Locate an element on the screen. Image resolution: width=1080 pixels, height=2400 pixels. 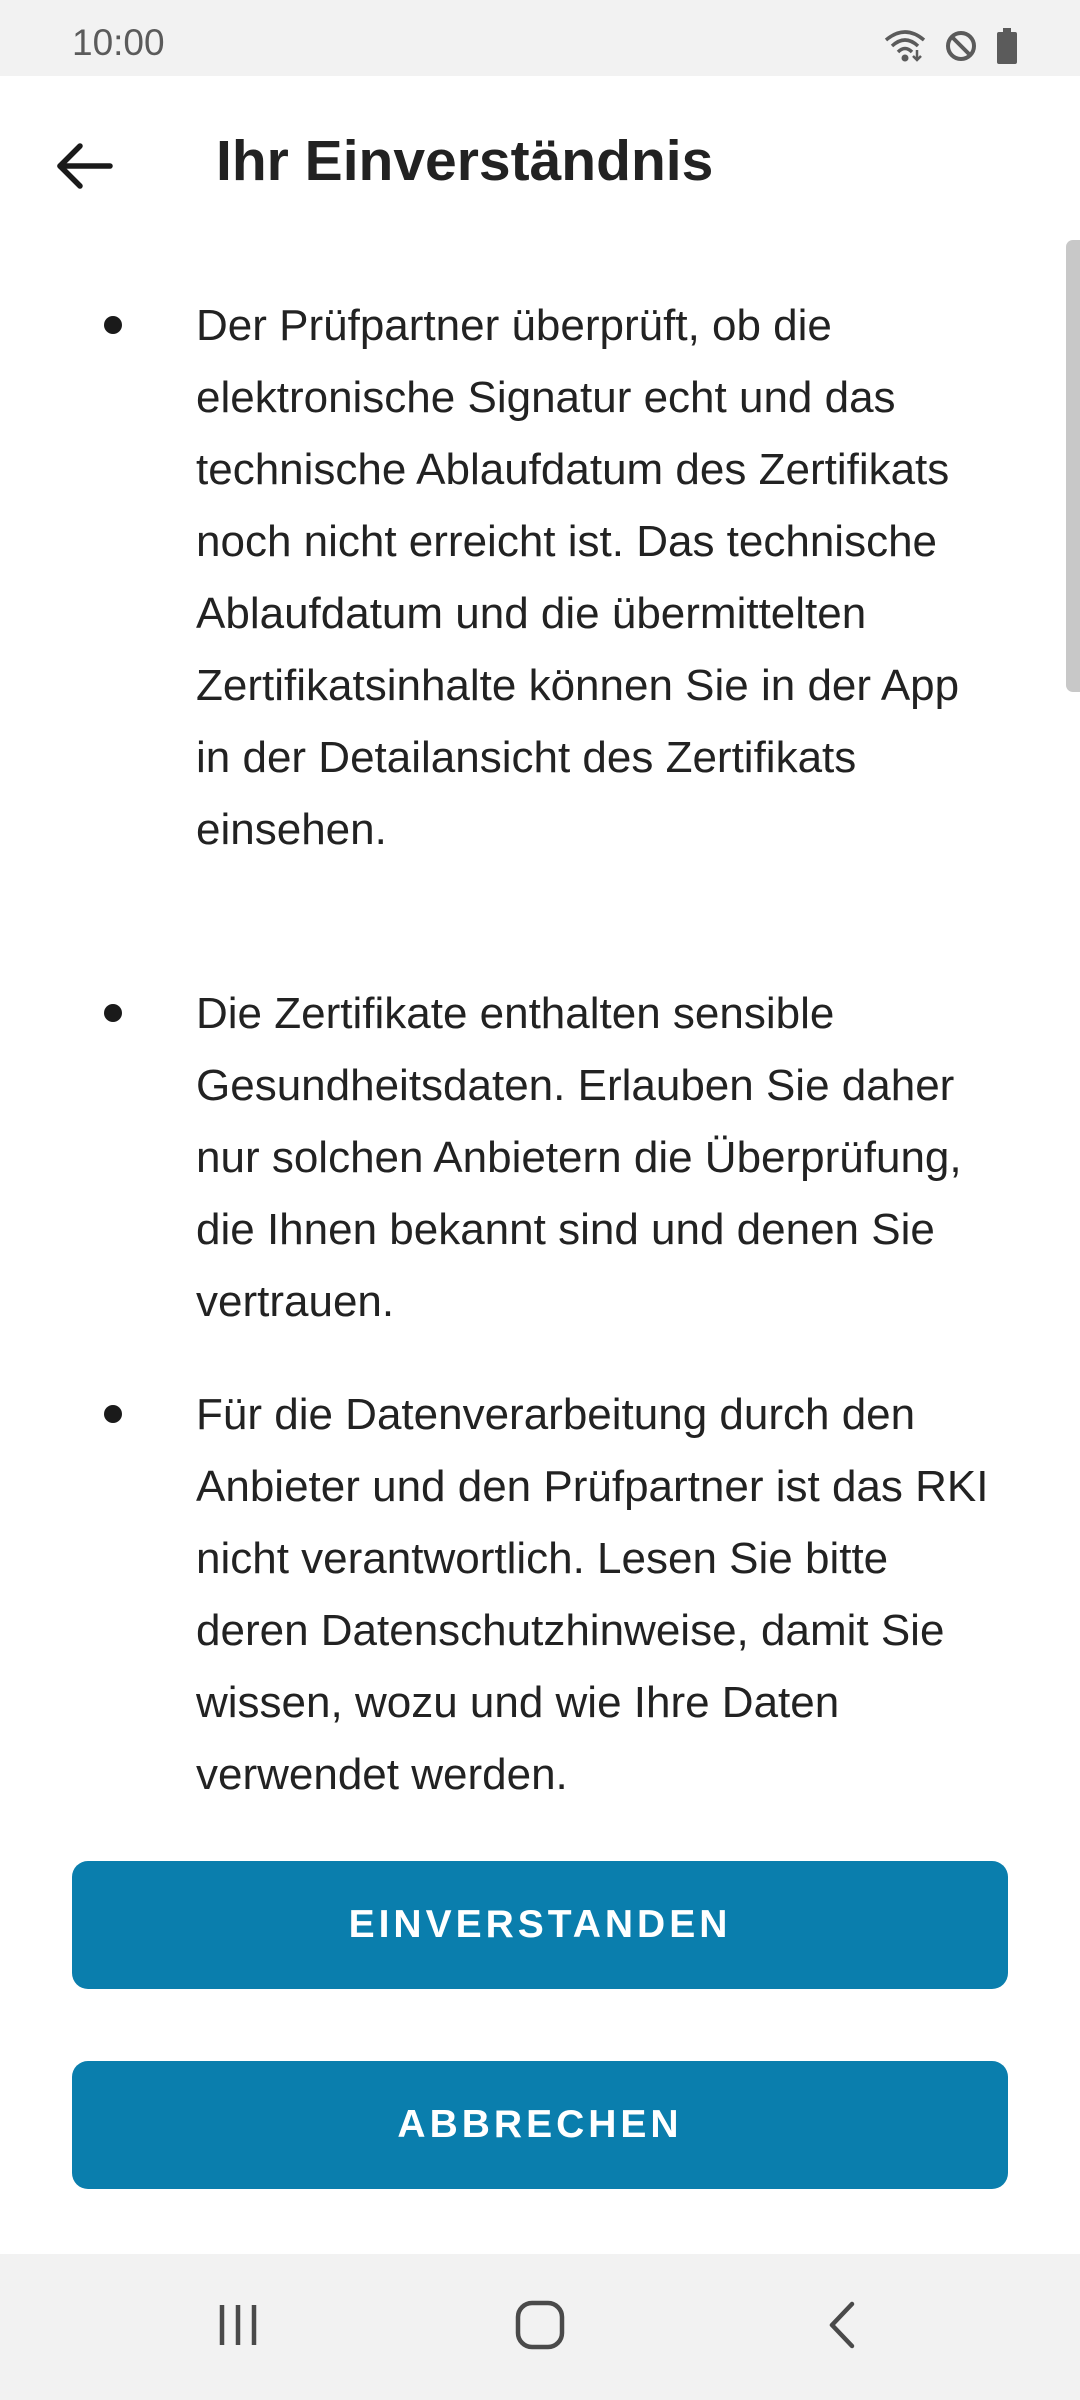
home-icon is located at coordinates (540, 2327).